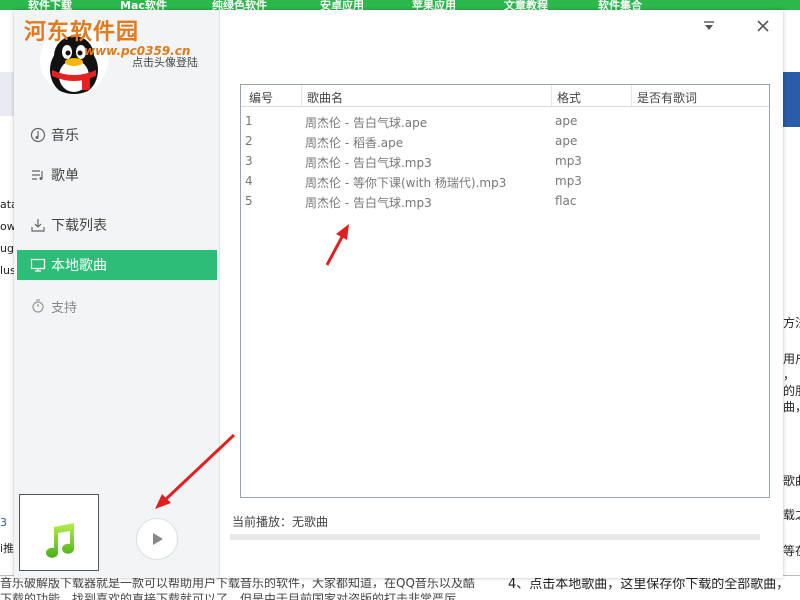 This screenshot has height=600, width=800. Describe the element at coordinates (249, 141) in the screenshot. I see `cell-number: 2` at that location.